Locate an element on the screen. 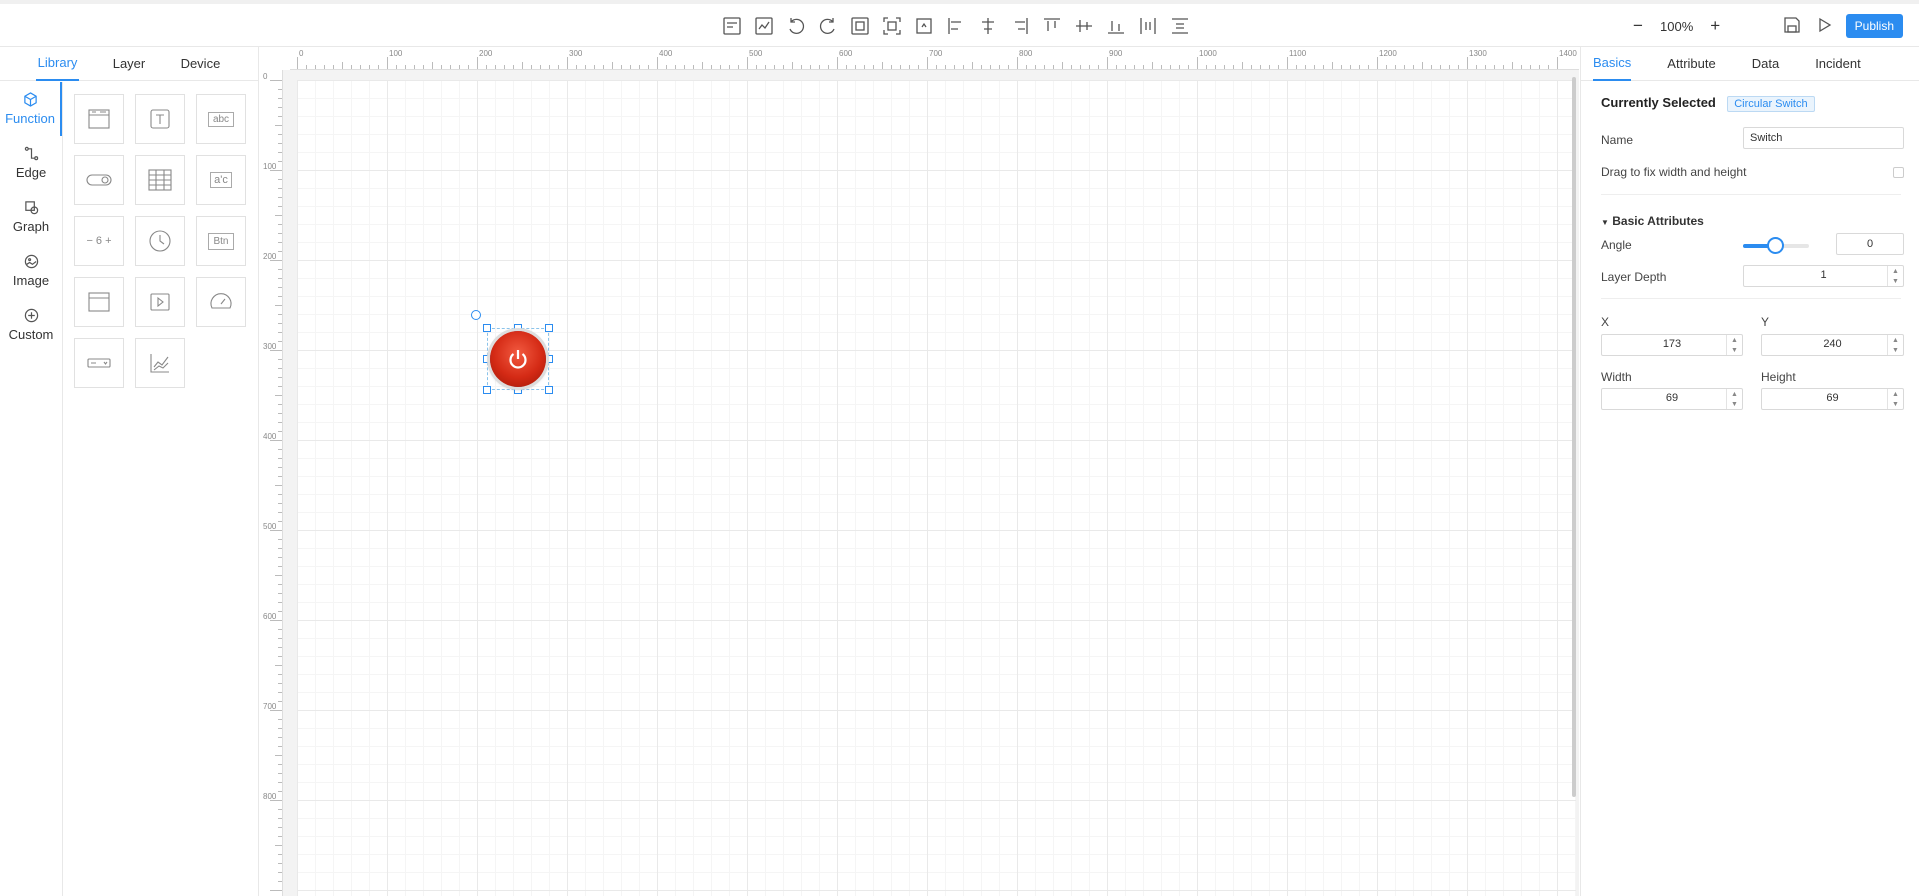  height-spinner: ▲ ▼ is located at coordinates (1895, 399).